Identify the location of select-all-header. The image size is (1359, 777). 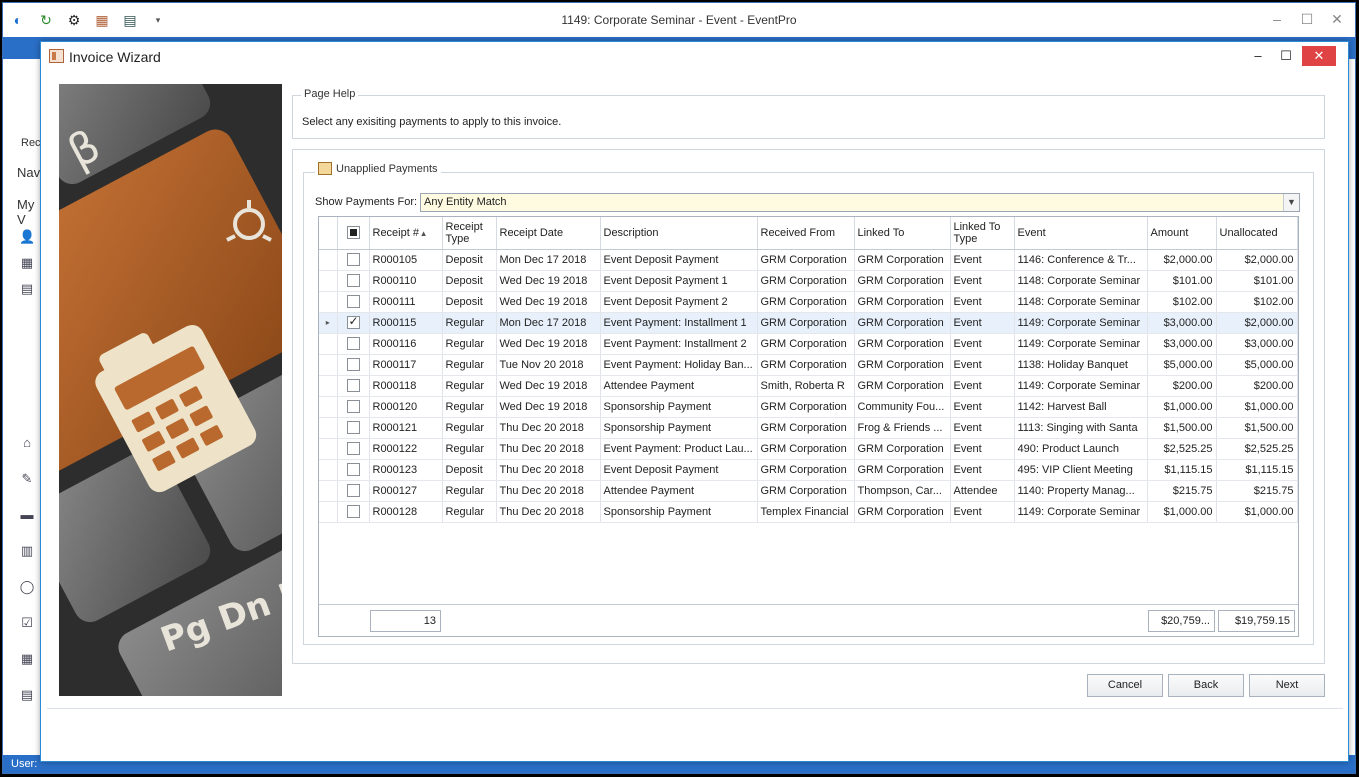
(353, 233).